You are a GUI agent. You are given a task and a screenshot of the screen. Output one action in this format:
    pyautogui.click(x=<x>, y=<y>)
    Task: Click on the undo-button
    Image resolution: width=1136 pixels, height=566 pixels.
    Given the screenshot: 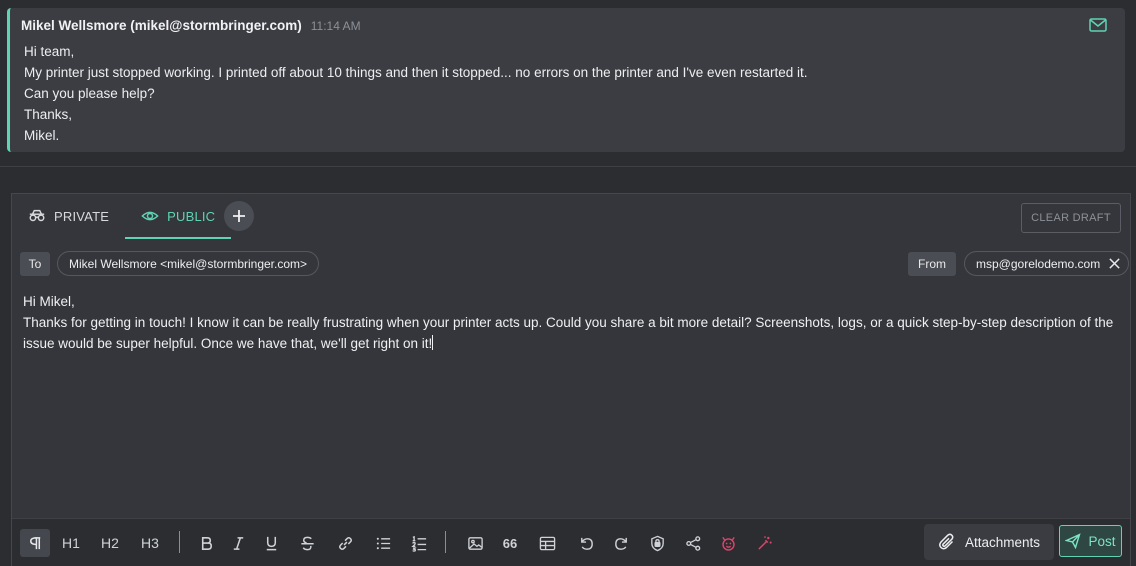 What is the action you would take?
    pyautogui.click(x=586, y=543)
    